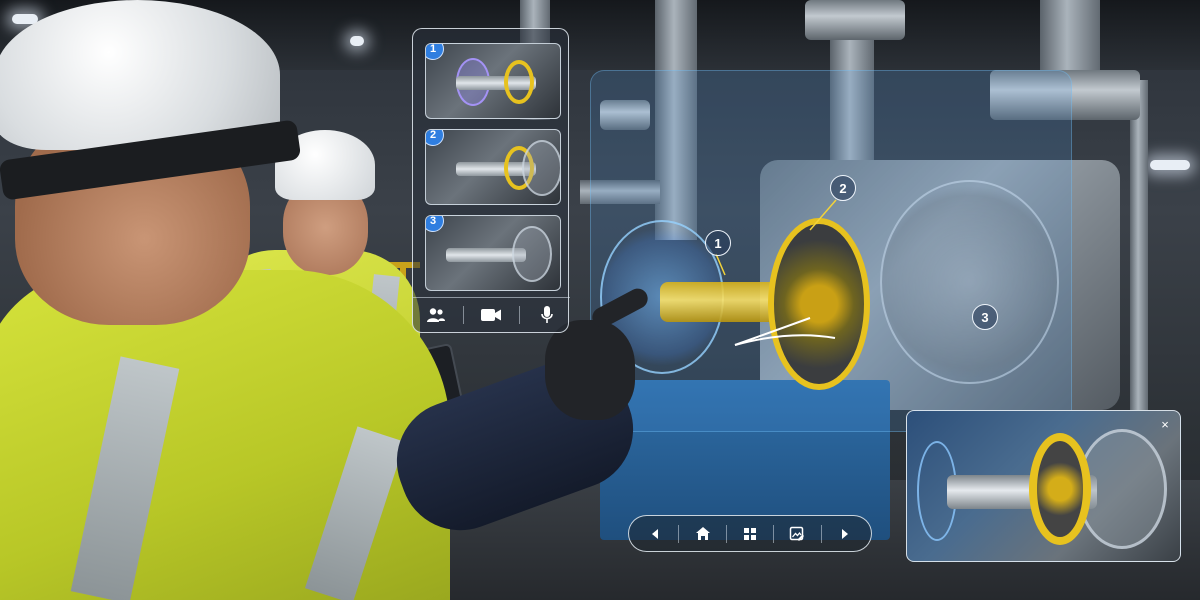 This screenshot has height=600, width=1200. Describe the element at coordinates (435, 224) in the screenshot. I see `step-number-badge: 3` at that location.